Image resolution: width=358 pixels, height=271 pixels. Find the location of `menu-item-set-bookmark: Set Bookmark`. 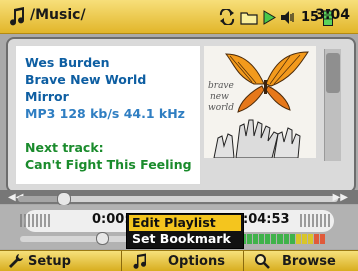

menu-item-set-bookmark: Set Bookmark is located at coordinates (185, 239).